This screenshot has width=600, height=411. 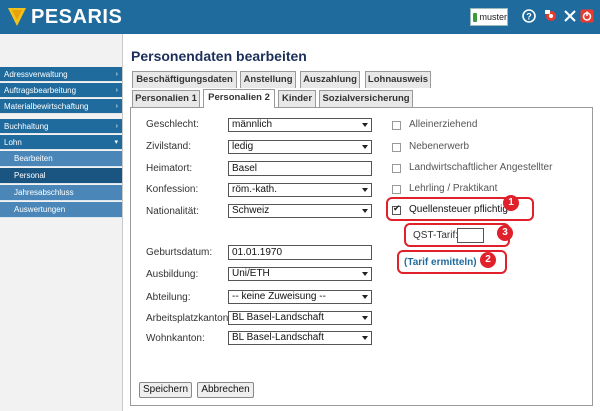 I want to click on alleinerziehend-checkbox, so click(x=396, y=125).